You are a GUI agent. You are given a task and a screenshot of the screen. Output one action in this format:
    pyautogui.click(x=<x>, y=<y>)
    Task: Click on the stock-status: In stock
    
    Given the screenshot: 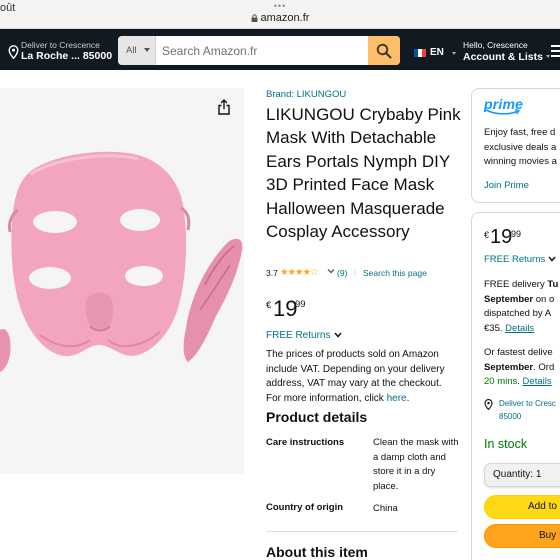 What is the action you would take?
    pyautogui.click(x=506, y=444)
    